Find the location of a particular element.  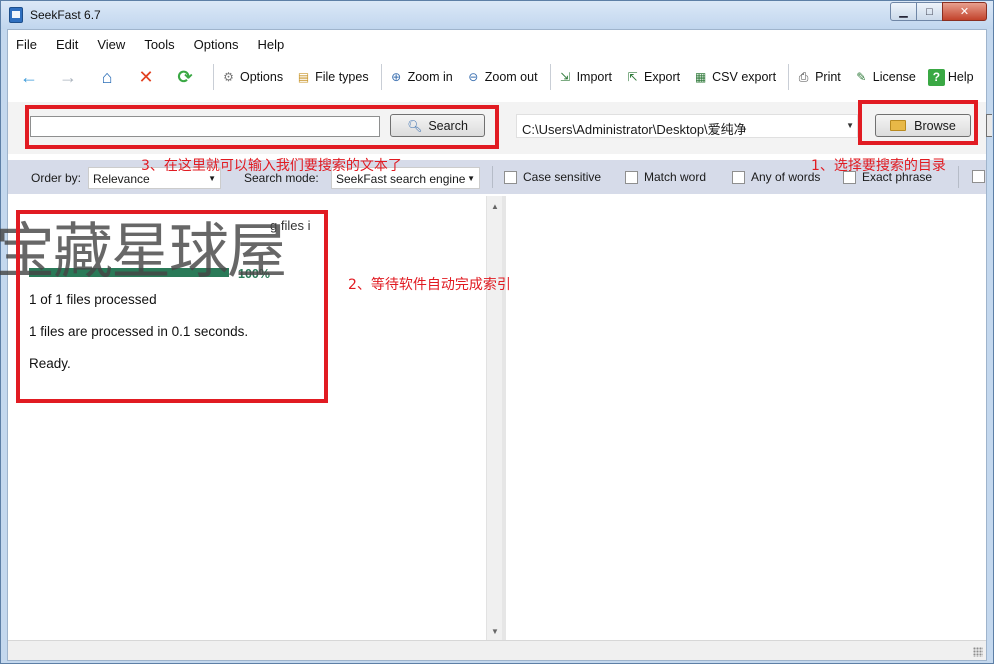

minimize-icon: ▁ is located at coordinates (903, 12).